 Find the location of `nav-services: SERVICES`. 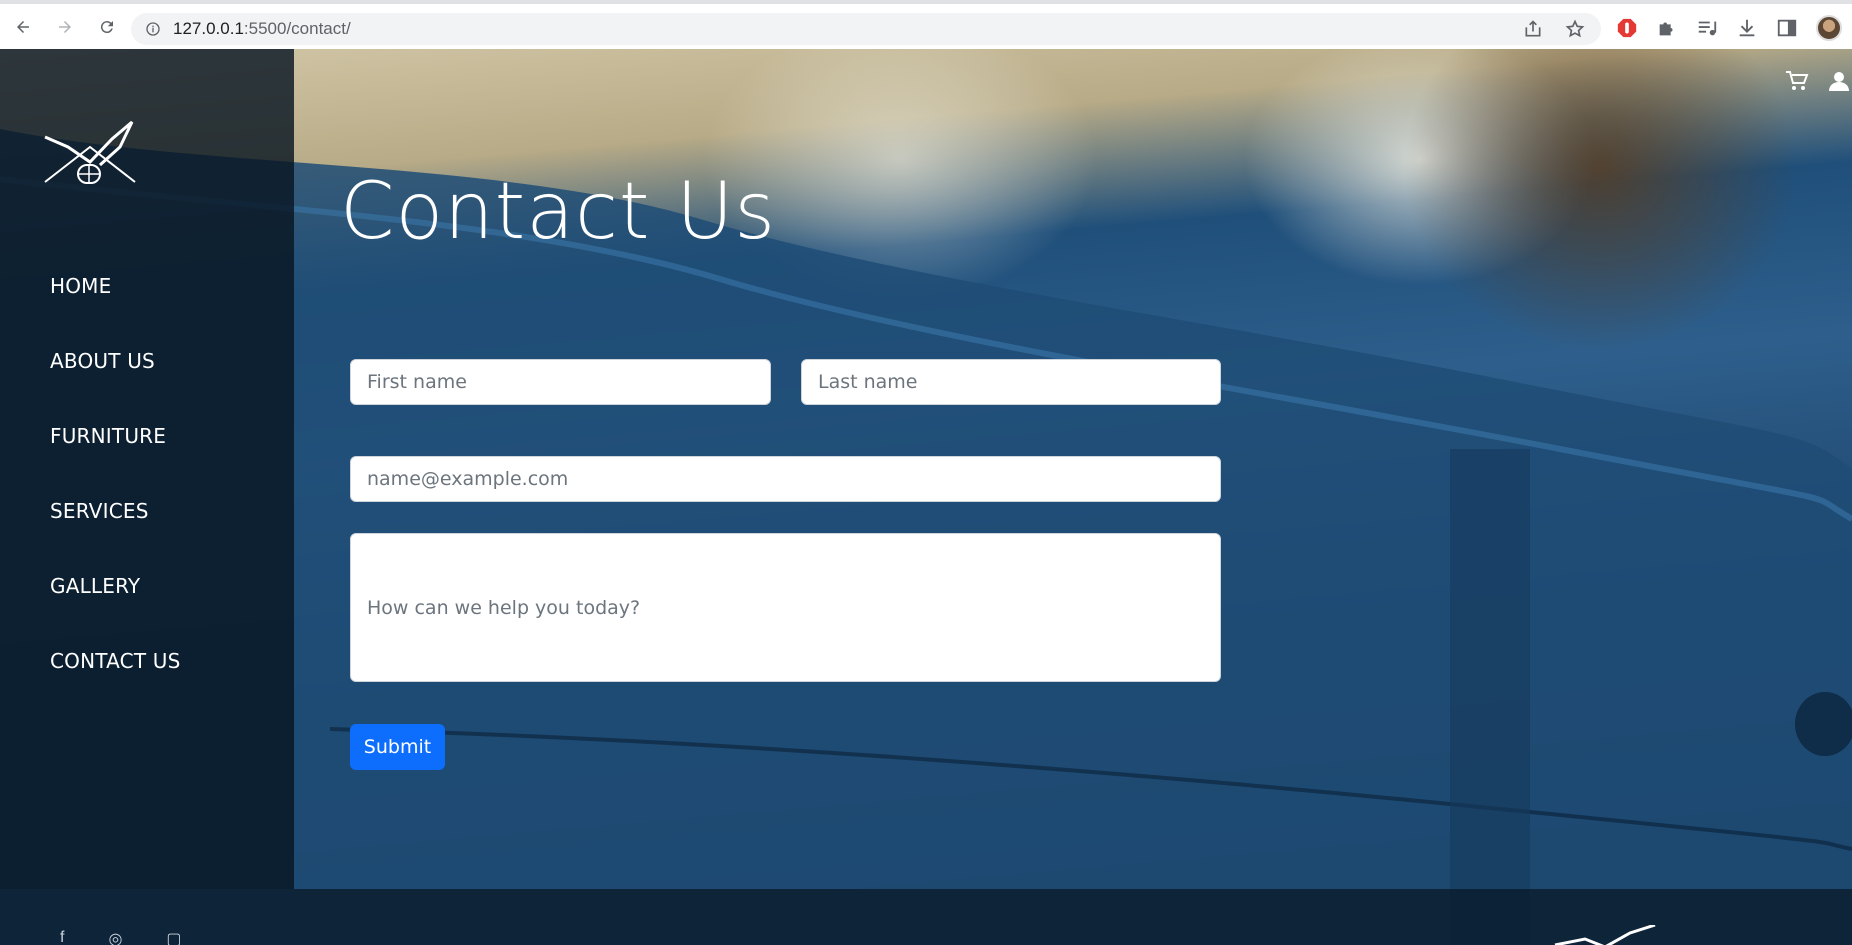

nav-services: SERVICES is located at coordinates (99, 511).